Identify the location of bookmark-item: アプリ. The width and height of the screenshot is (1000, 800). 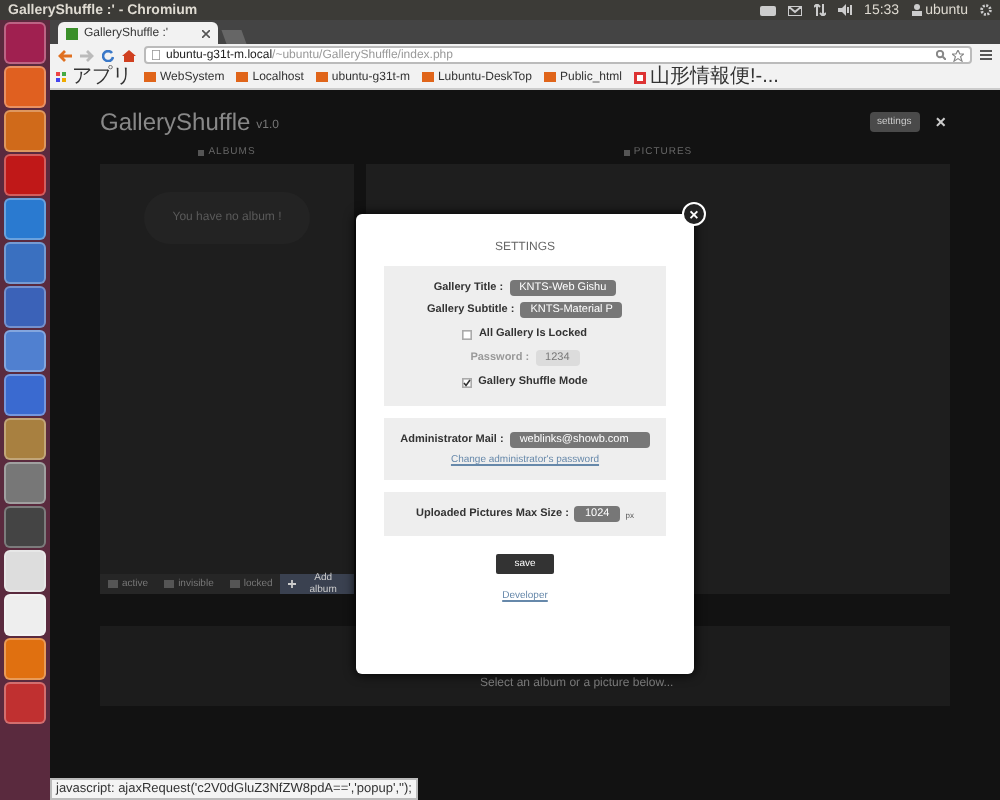
(94, 77).